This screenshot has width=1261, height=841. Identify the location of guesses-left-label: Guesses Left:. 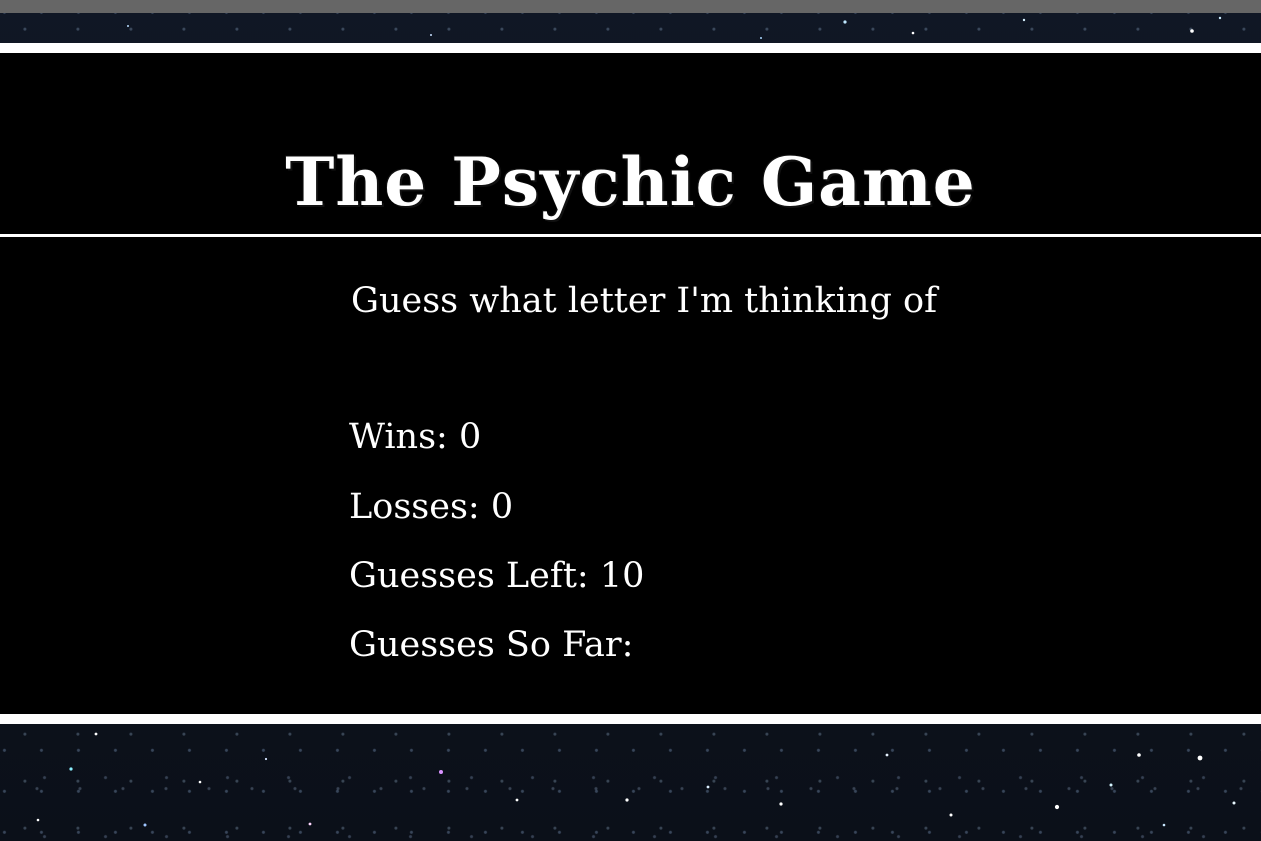
(474, 576).